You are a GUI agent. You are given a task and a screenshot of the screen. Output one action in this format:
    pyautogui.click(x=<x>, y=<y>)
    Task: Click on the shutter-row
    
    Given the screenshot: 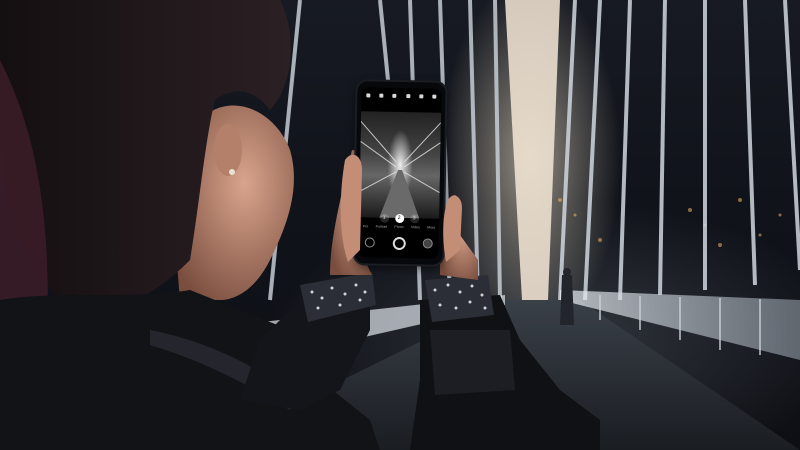 What is the action you would take?
    pyautogui.click(x=399, y=242)
    